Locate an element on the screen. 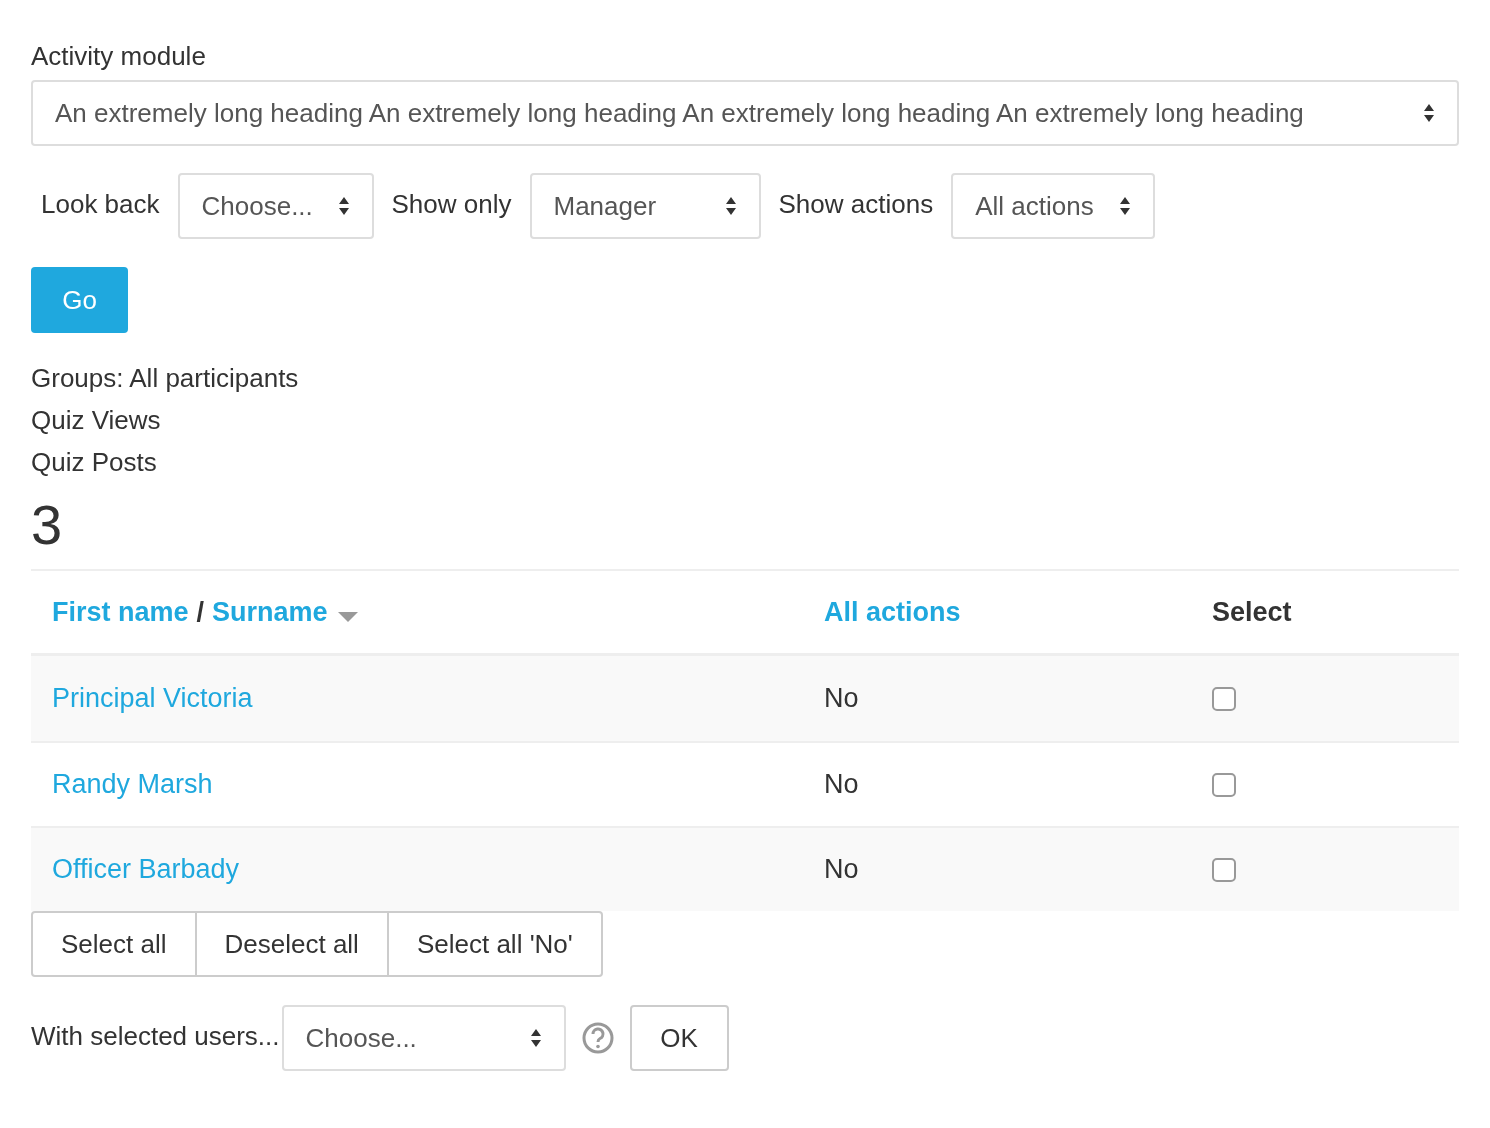  help-icon is located at coordinates (597, 1038).